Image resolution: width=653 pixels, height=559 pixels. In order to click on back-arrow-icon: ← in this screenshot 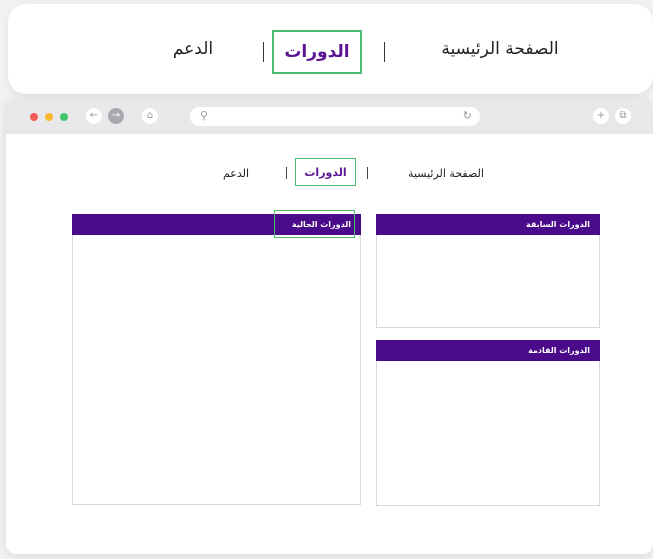, I will do `click(94, 116)`.